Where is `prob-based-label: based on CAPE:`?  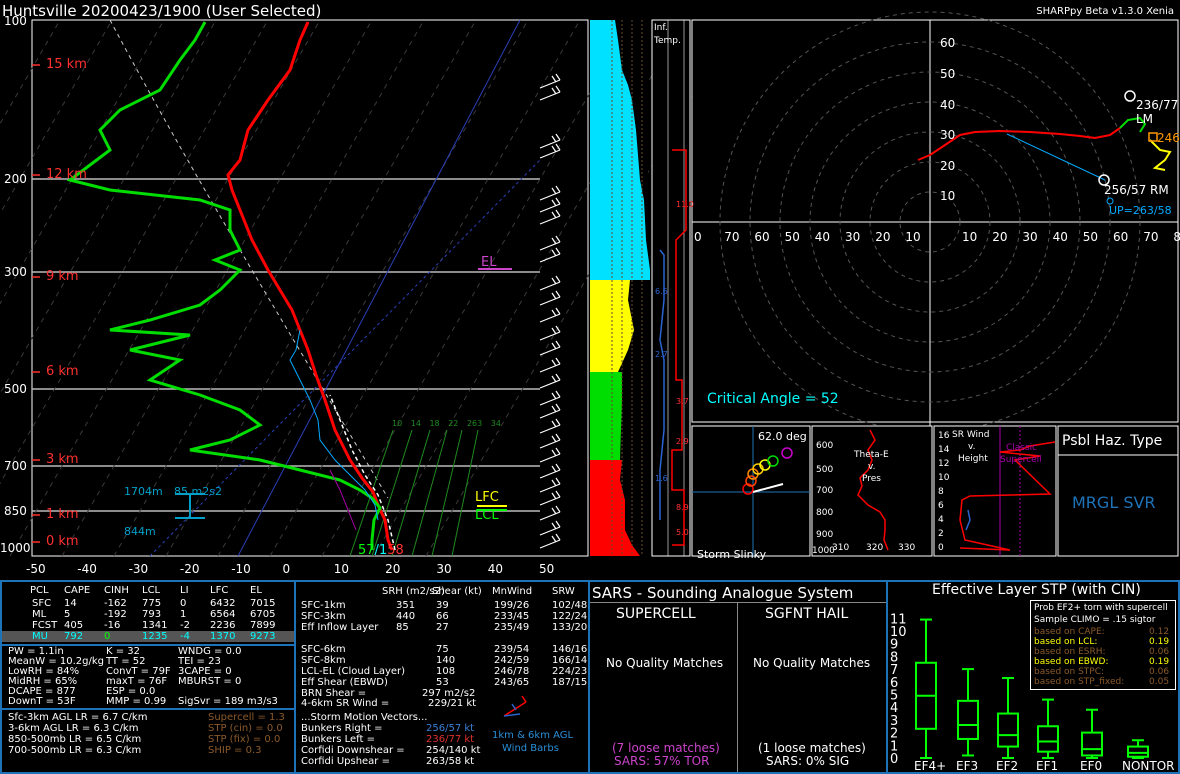
prob-based-label: based on CAPE: is located at coordinates (1069, 632).